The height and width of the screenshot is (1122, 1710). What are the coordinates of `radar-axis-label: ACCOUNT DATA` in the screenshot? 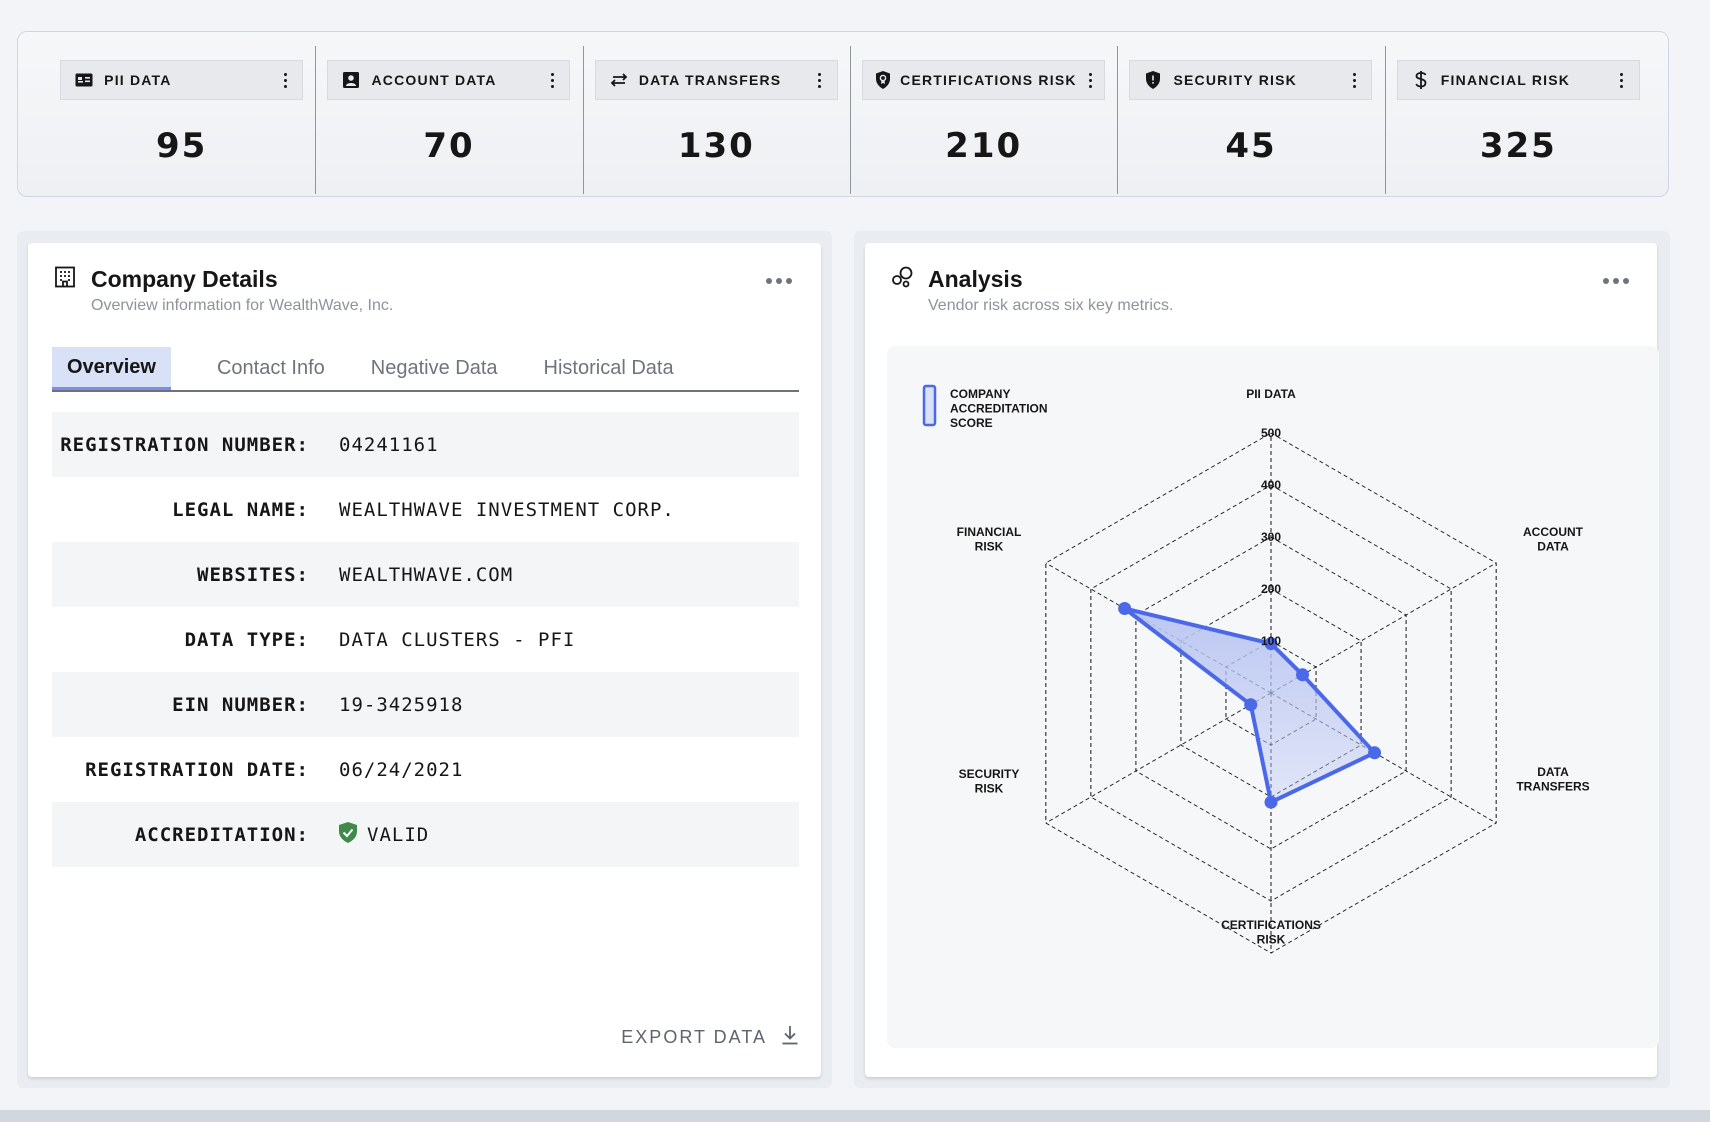 It's located at (1553, 539).